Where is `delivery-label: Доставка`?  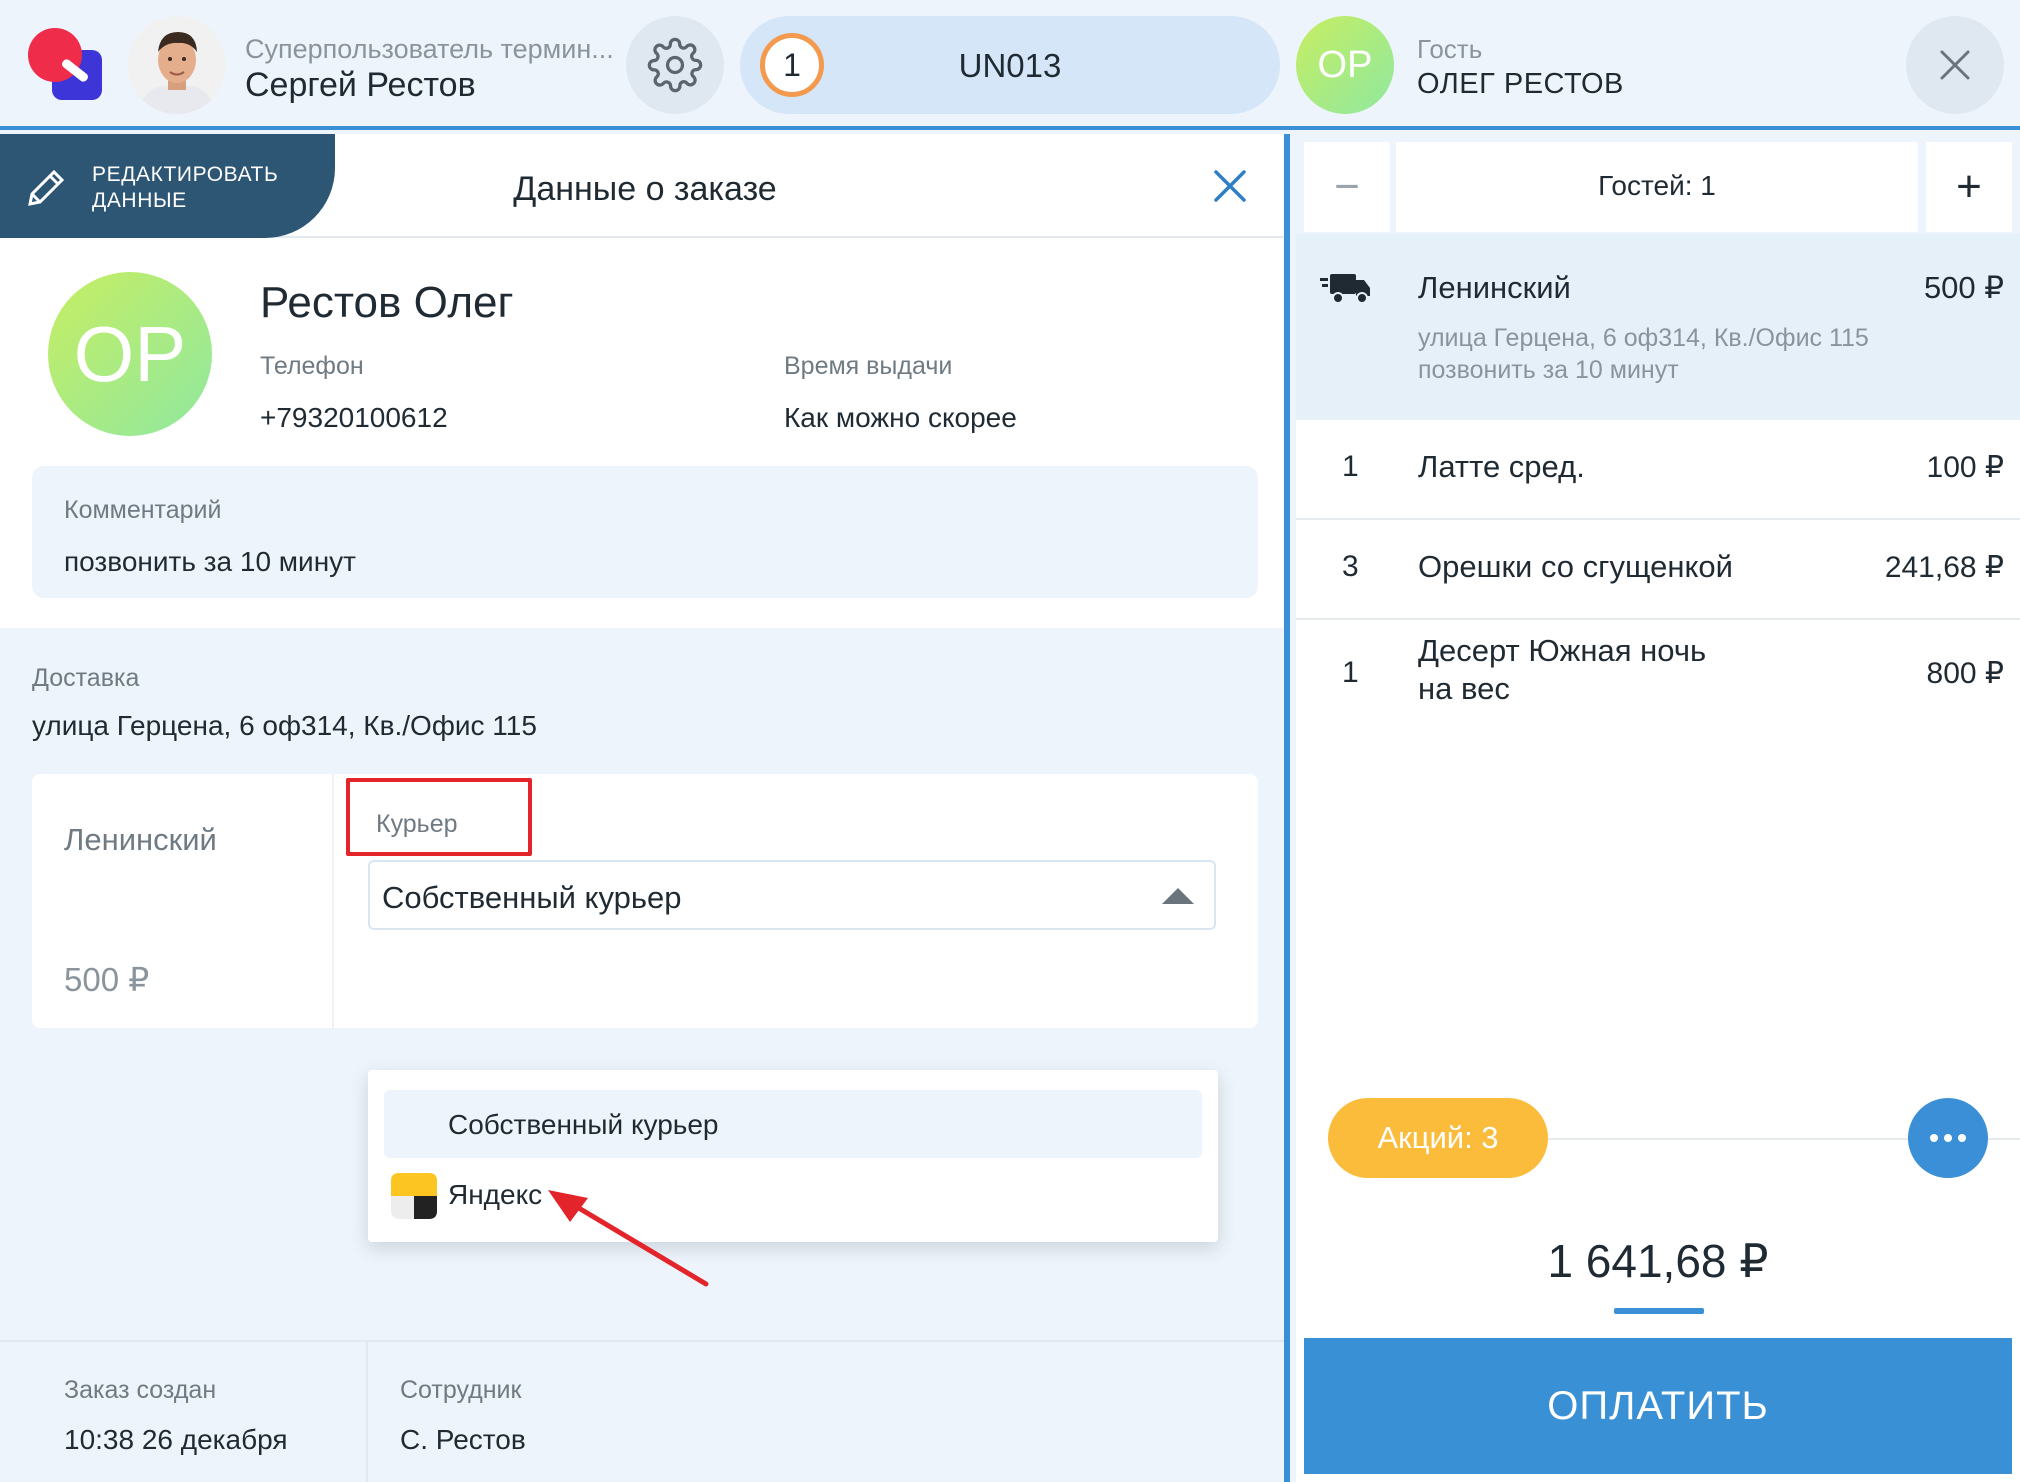
delivery-label: Доставка is located at coordinates (86, 678).